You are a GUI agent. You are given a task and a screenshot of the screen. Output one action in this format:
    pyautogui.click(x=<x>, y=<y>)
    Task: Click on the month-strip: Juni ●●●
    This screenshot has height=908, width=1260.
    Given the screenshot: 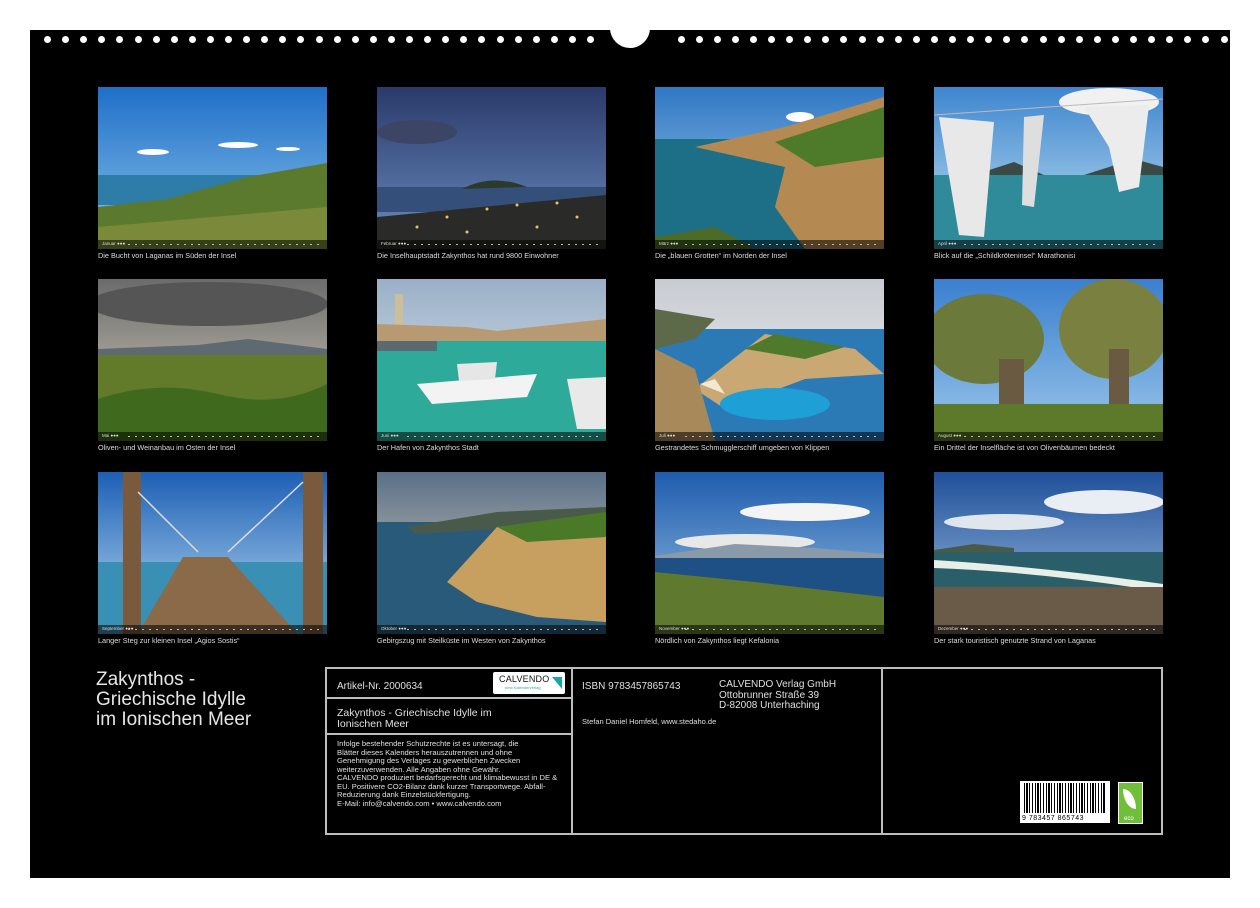 What is the action you would take?
    pyautogui.click(x=491, y=436)
    